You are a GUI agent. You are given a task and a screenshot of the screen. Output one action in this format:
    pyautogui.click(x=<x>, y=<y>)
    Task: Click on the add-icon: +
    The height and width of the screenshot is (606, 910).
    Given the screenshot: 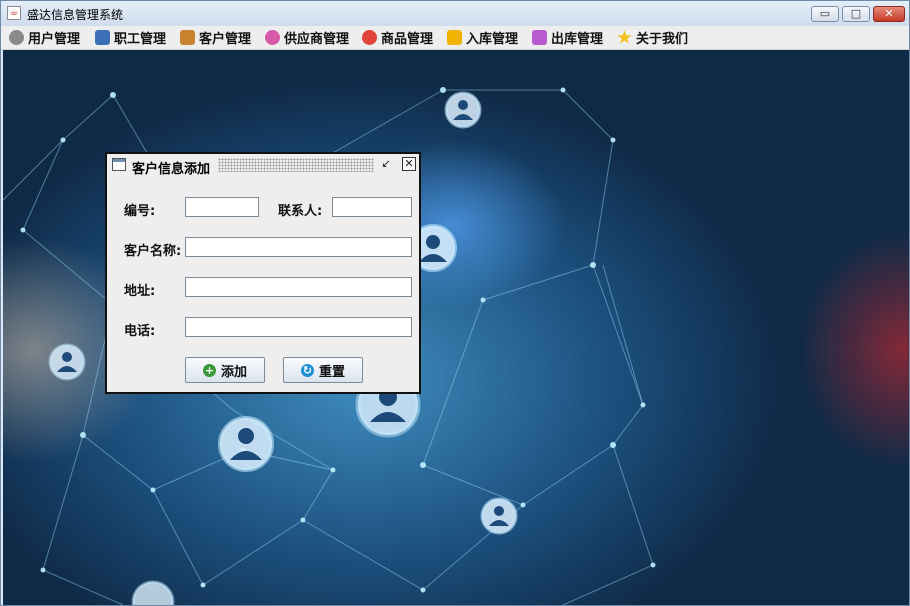 What is the action you would take?
    pyautogui.click(x=209, y=370)
    